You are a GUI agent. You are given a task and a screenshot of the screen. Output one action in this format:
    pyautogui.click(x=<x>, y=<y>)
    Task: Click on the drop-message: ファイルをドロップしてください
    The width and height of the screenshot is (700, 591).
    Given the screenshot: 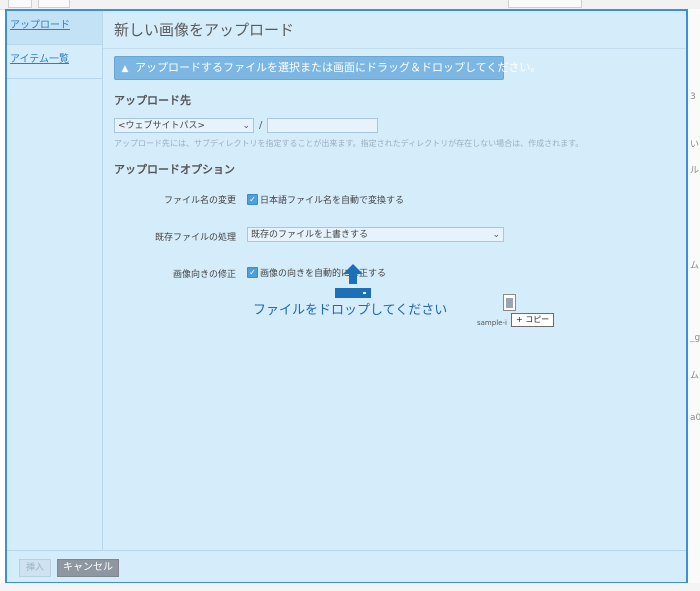 What is the action you would take?
    pyautogui.click(x=350, y=310)
    